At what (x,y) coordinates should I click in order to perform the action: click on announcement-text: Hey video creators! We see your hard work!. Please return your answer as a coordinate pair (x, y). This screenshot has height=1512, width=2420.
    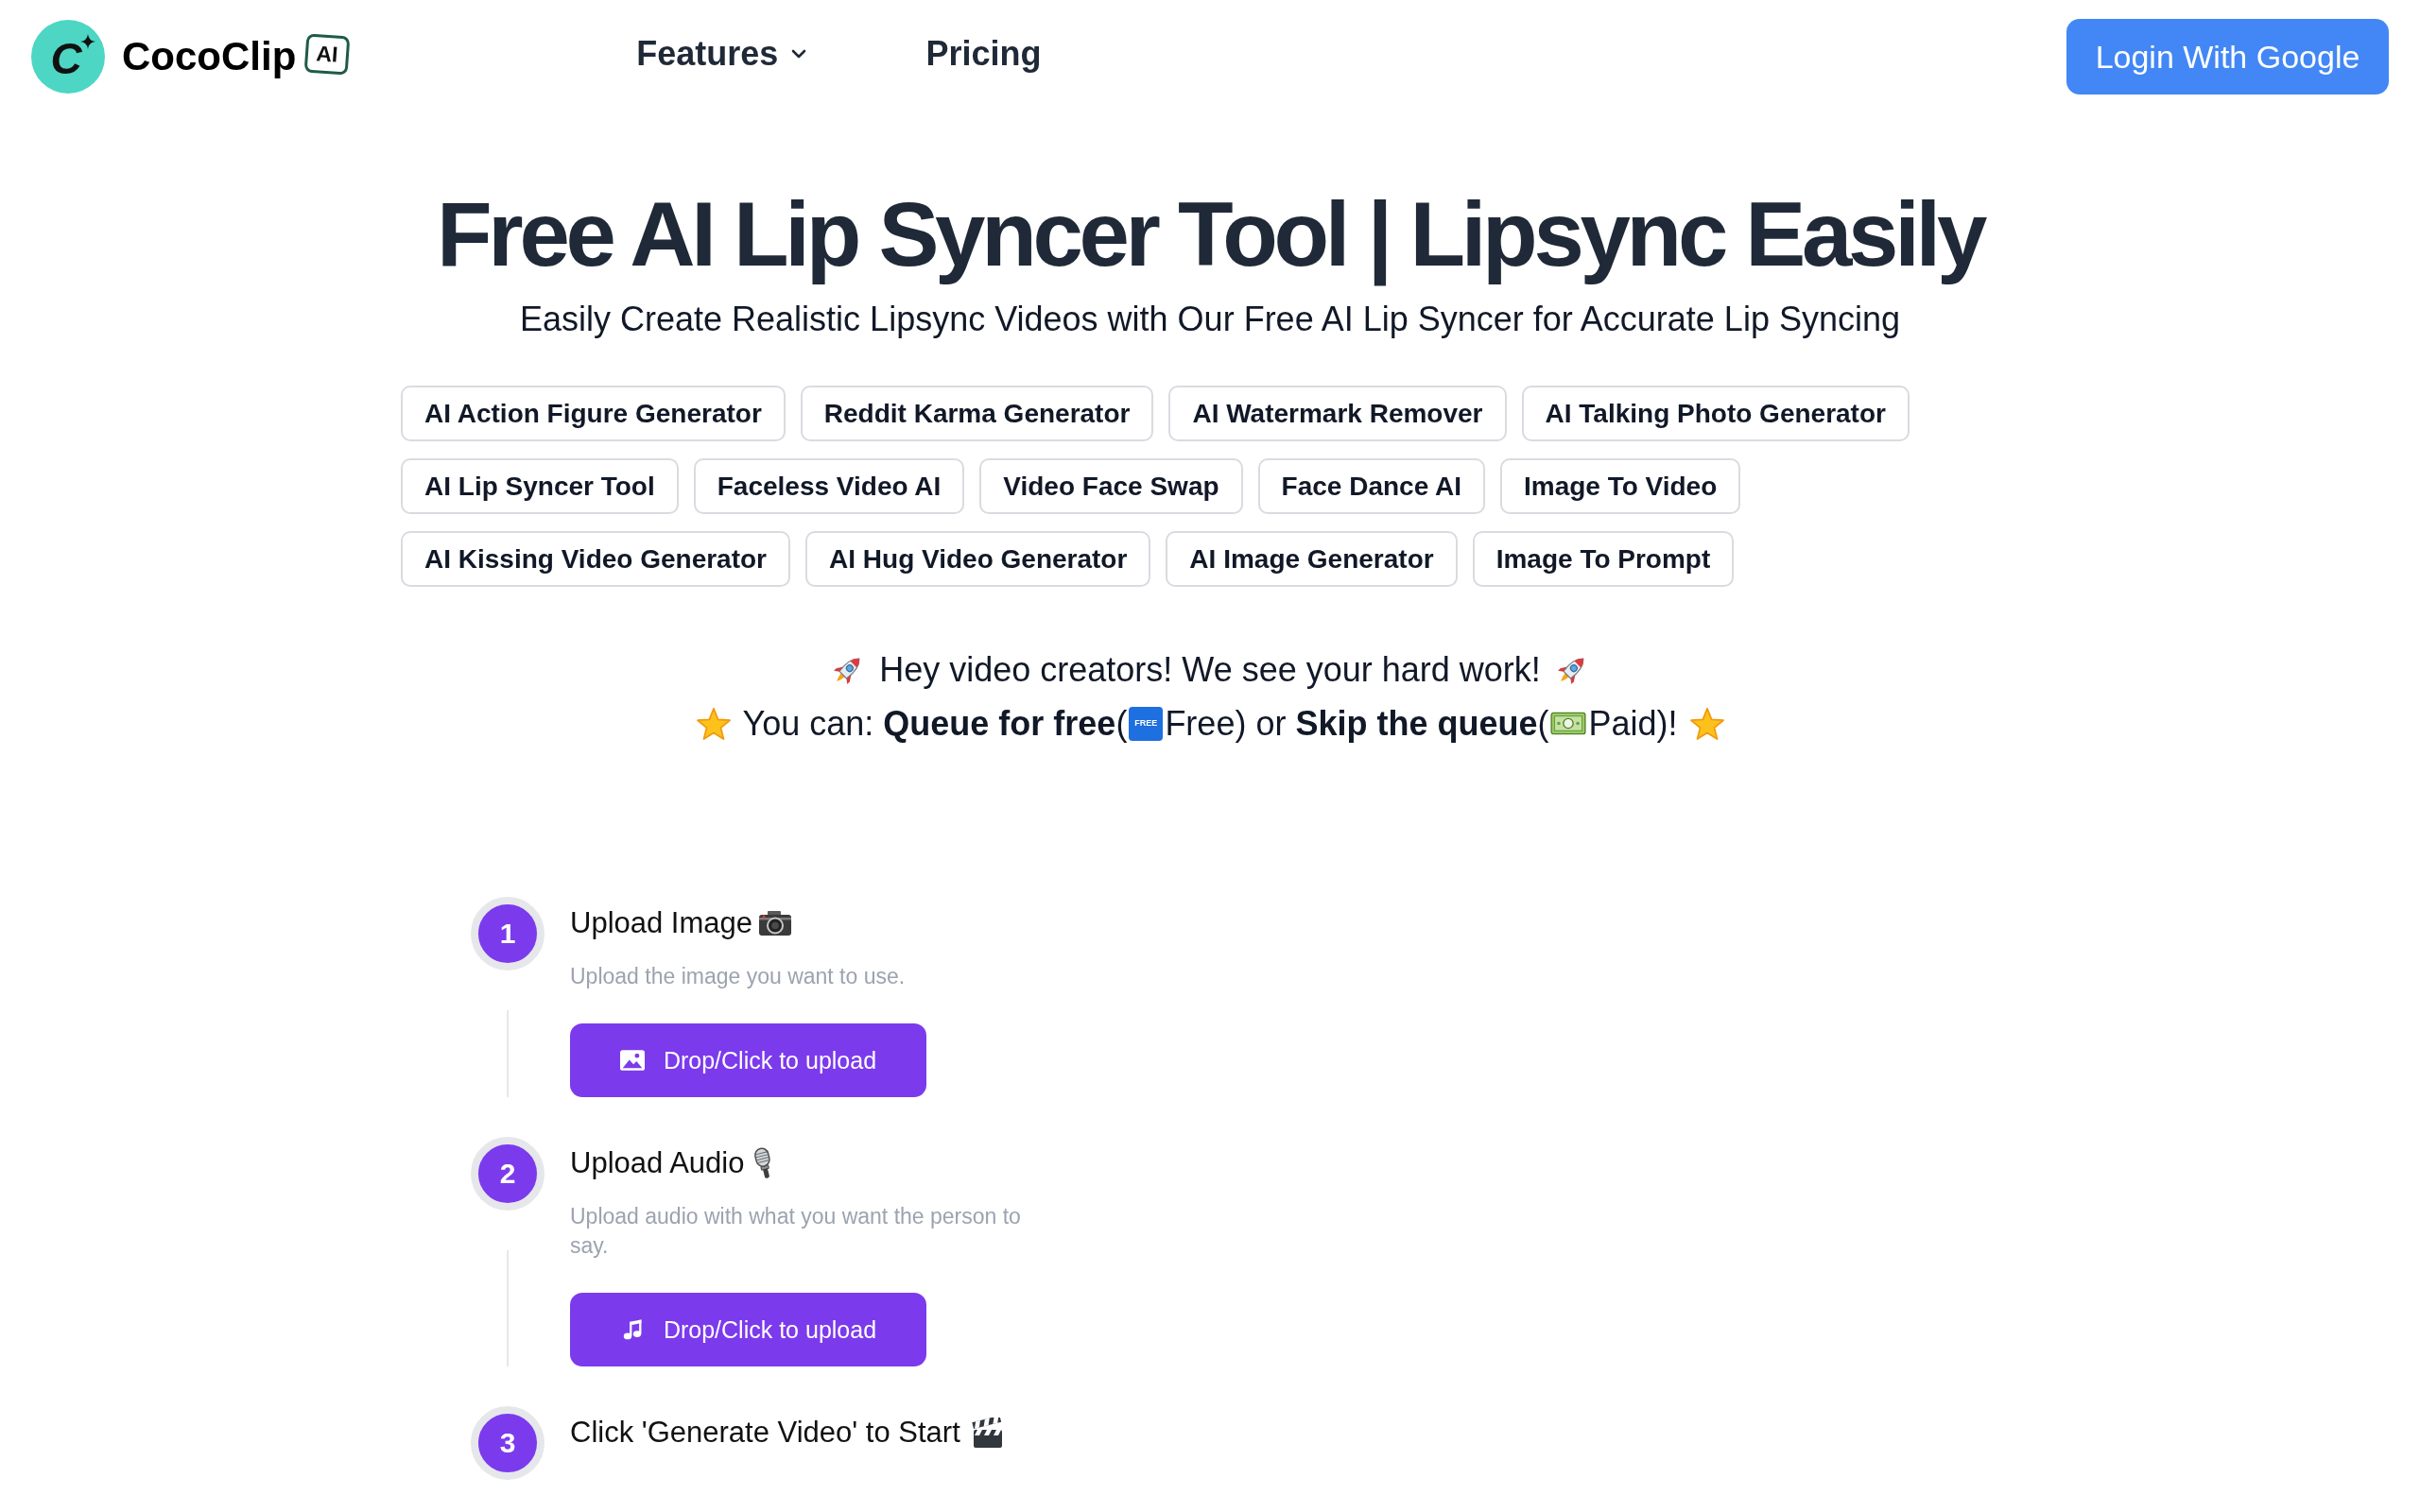
    Looking at the image, I should click on (1210, 670).